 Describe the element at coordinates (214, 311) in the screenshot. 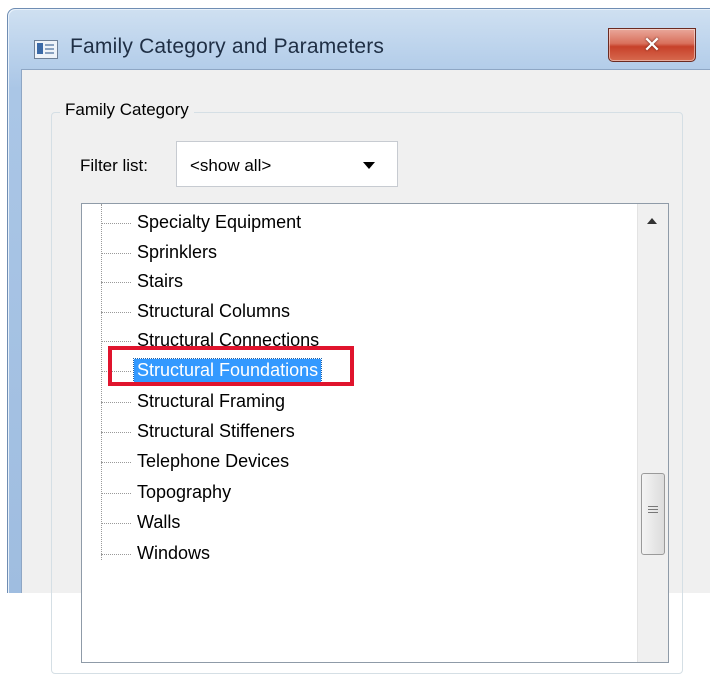

I see `tree-item-label: Structural Columns` at that location.